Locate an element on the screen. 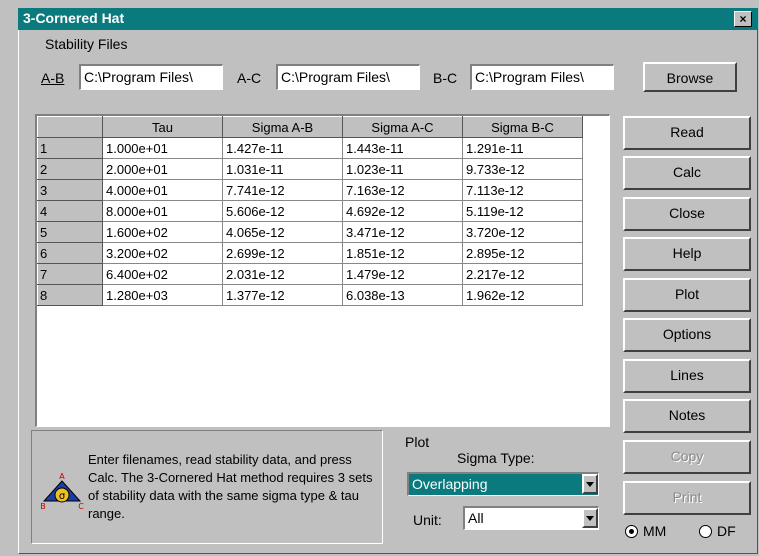 This screenshot has height=556, width=759. plot-group-label: Plot is located at coordinates (417, 442).